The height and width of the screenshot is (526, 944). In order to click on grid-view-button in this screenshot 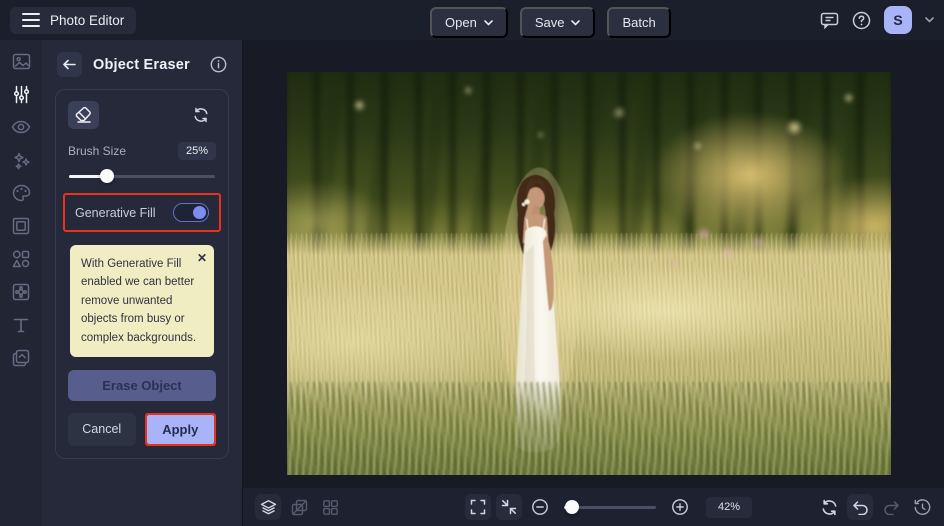, I will do `click(330, 507)`.